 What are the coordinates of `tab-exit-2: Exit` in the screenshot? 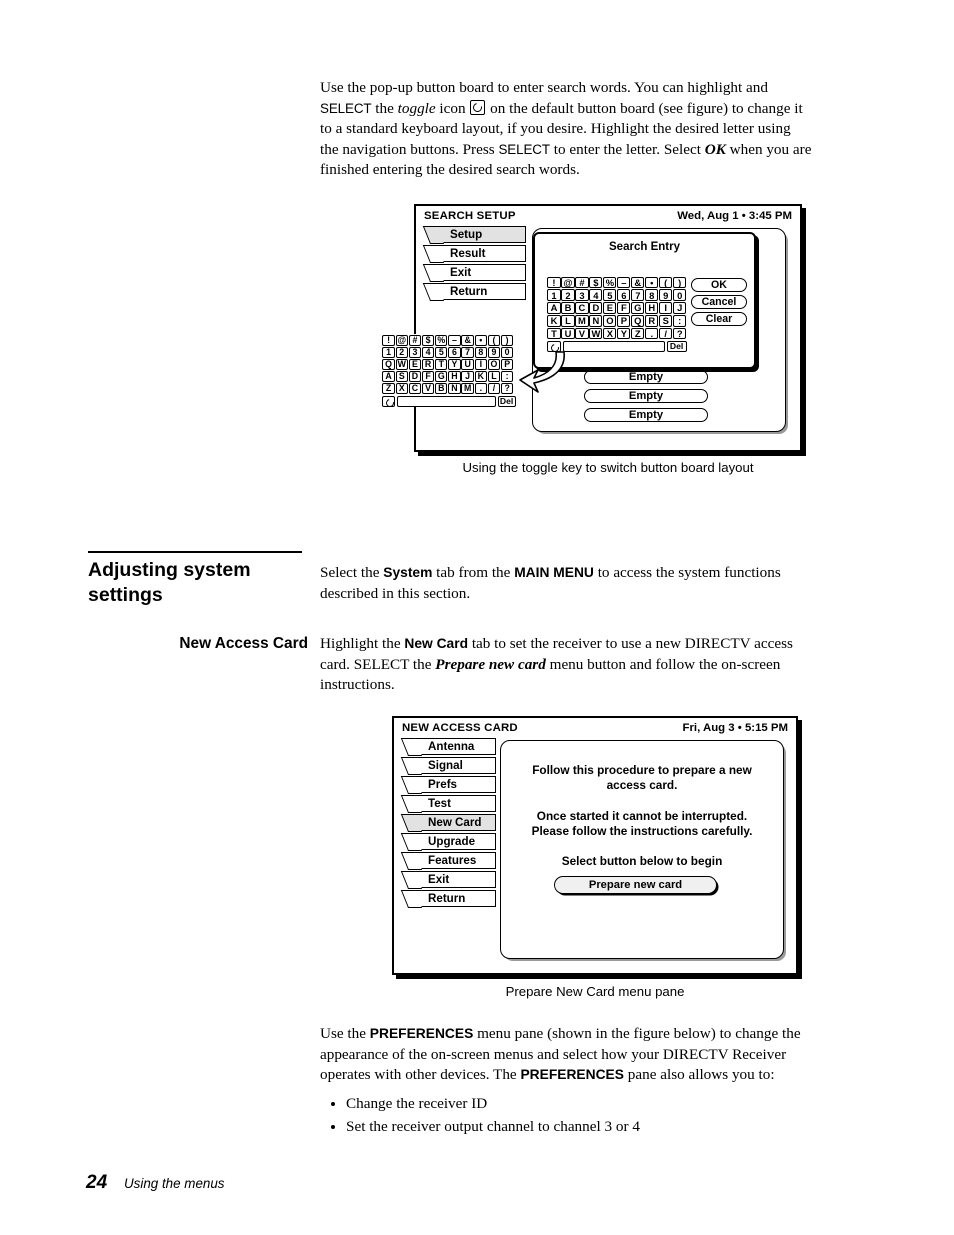 It's located at (452, 879).